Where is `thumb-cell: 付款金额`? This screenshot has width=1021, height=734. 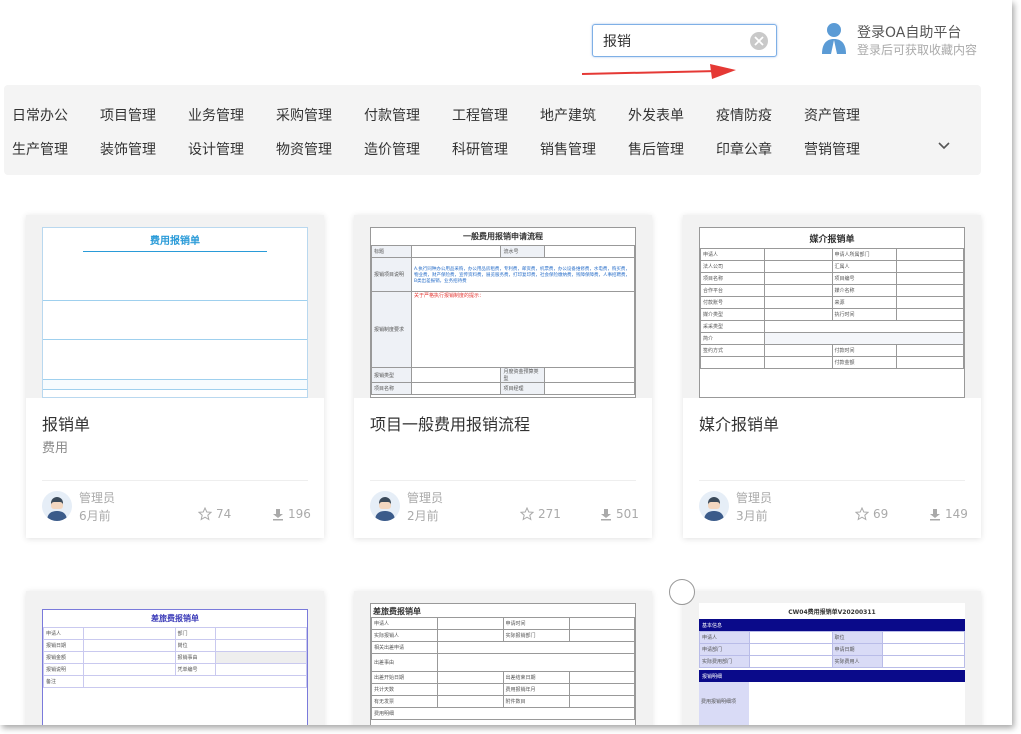
thumb-cell: 付款金额 is located at coordinates (864, 362).